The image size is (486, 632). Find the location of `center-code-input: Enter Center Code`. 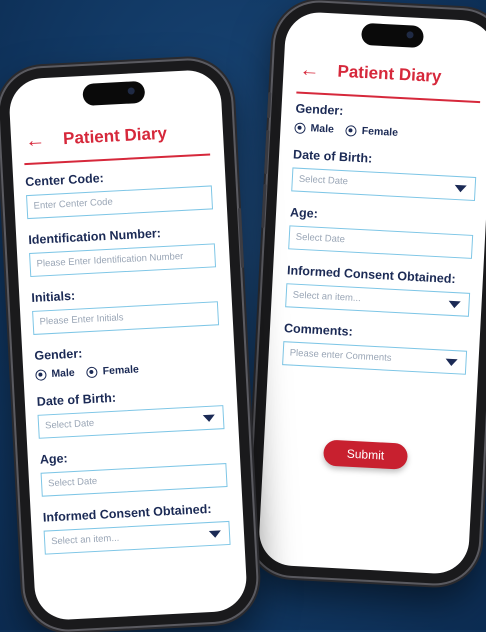

center-code-input: Enter Center Code is located at coordinates (120, 202).